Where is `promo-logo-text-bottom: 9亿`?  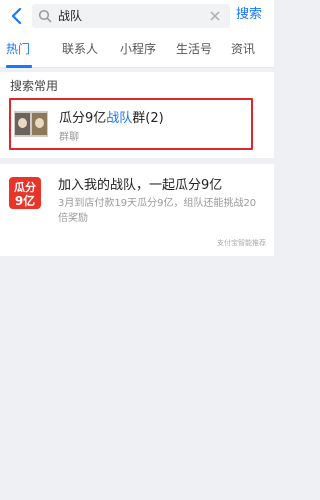 promo-logo-text-bottom: 9亿 is located at coordinates (25, 200).